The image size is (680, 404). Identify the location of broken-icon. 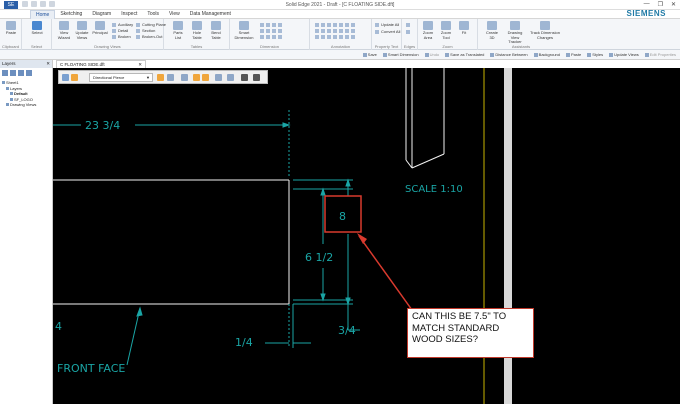
(114, 36).